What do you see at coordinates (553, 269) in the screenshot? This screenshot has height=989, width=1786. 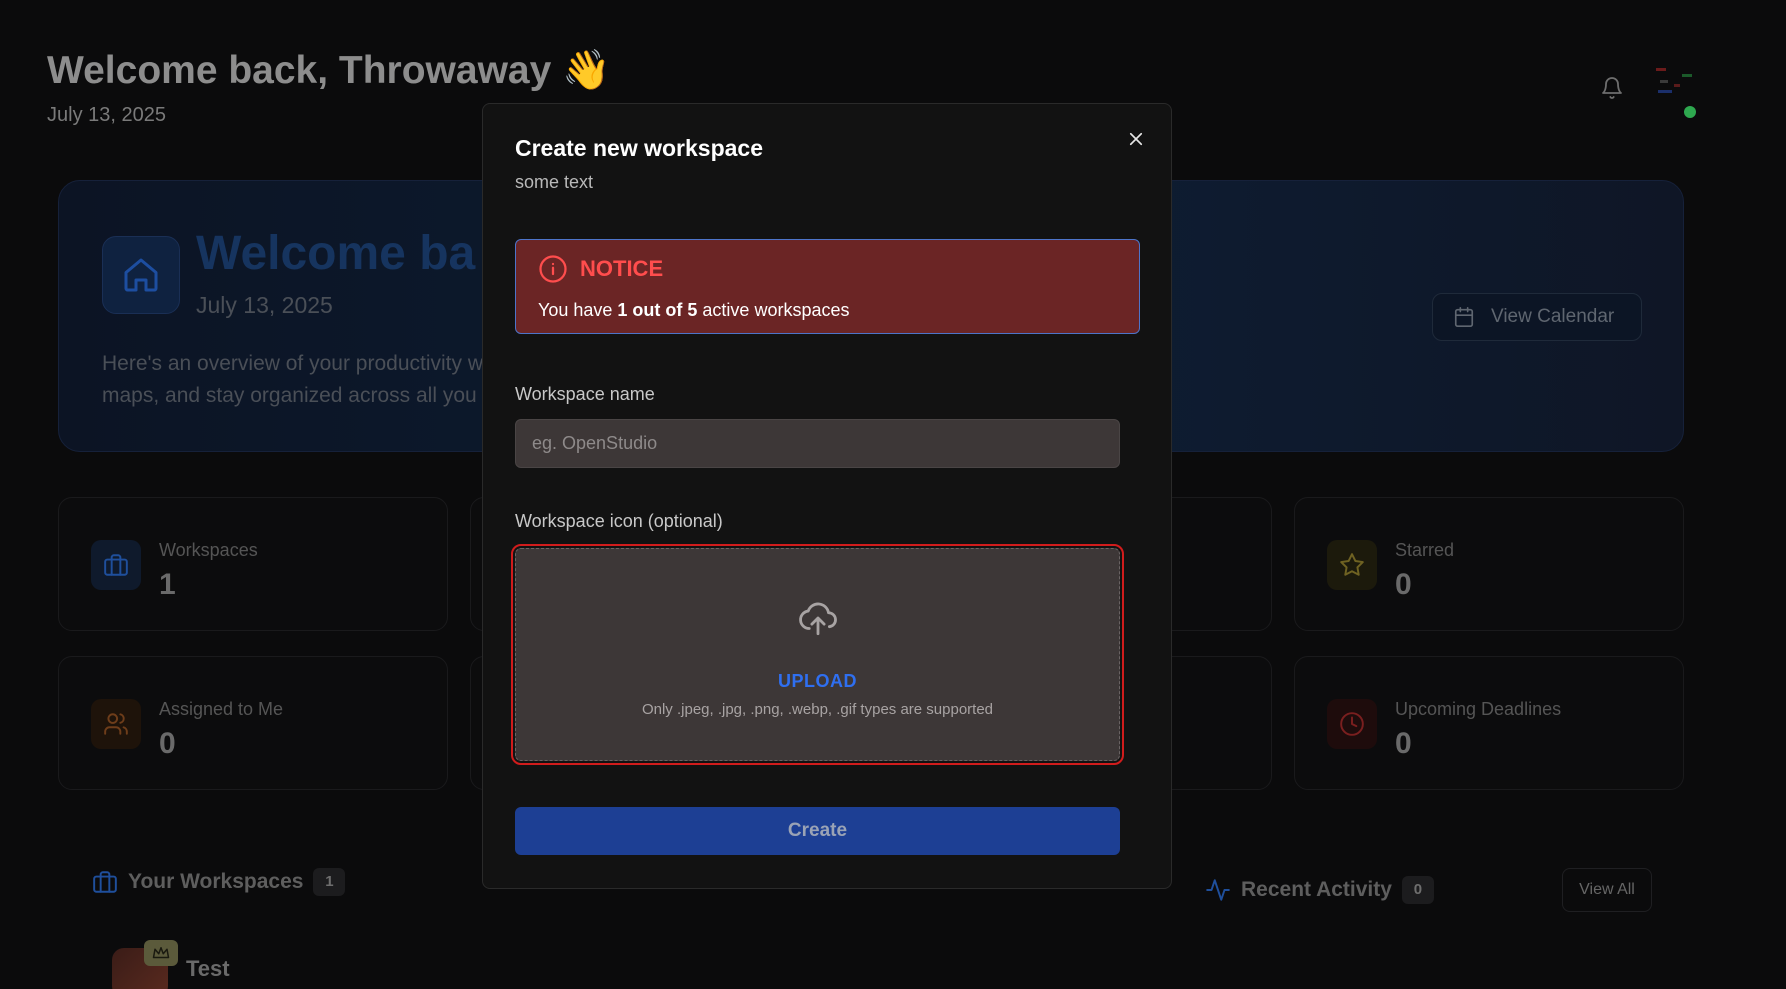 I see `info-icon` at bounding box center [553, 269].